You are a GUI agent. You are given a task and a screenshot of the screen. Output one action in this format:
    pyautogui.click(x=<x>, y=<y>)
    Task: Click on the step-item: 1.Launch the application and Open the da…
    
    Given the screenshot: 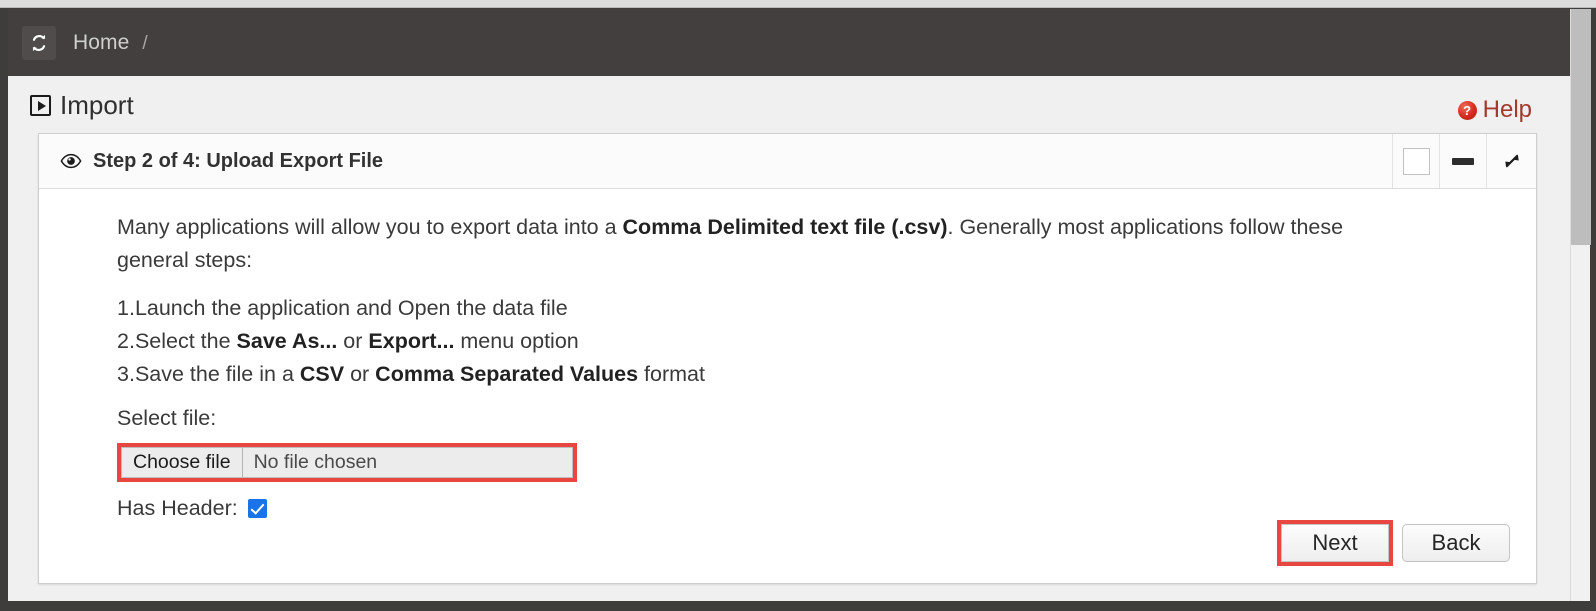 What is the action you would take?
    pyautogui.click(x=812, y=308)
    